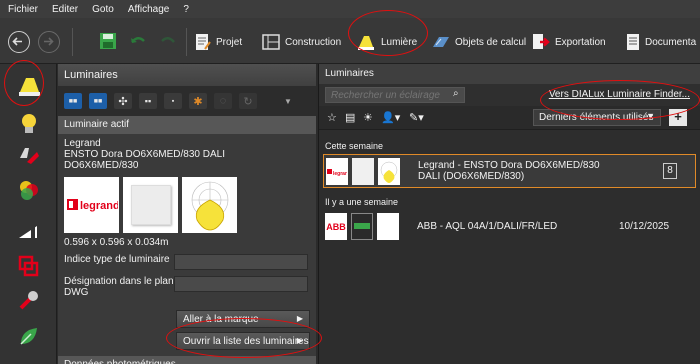 This screenshot has height=364, width=700. I want to click on mode-energy-button, so click(29, 336).